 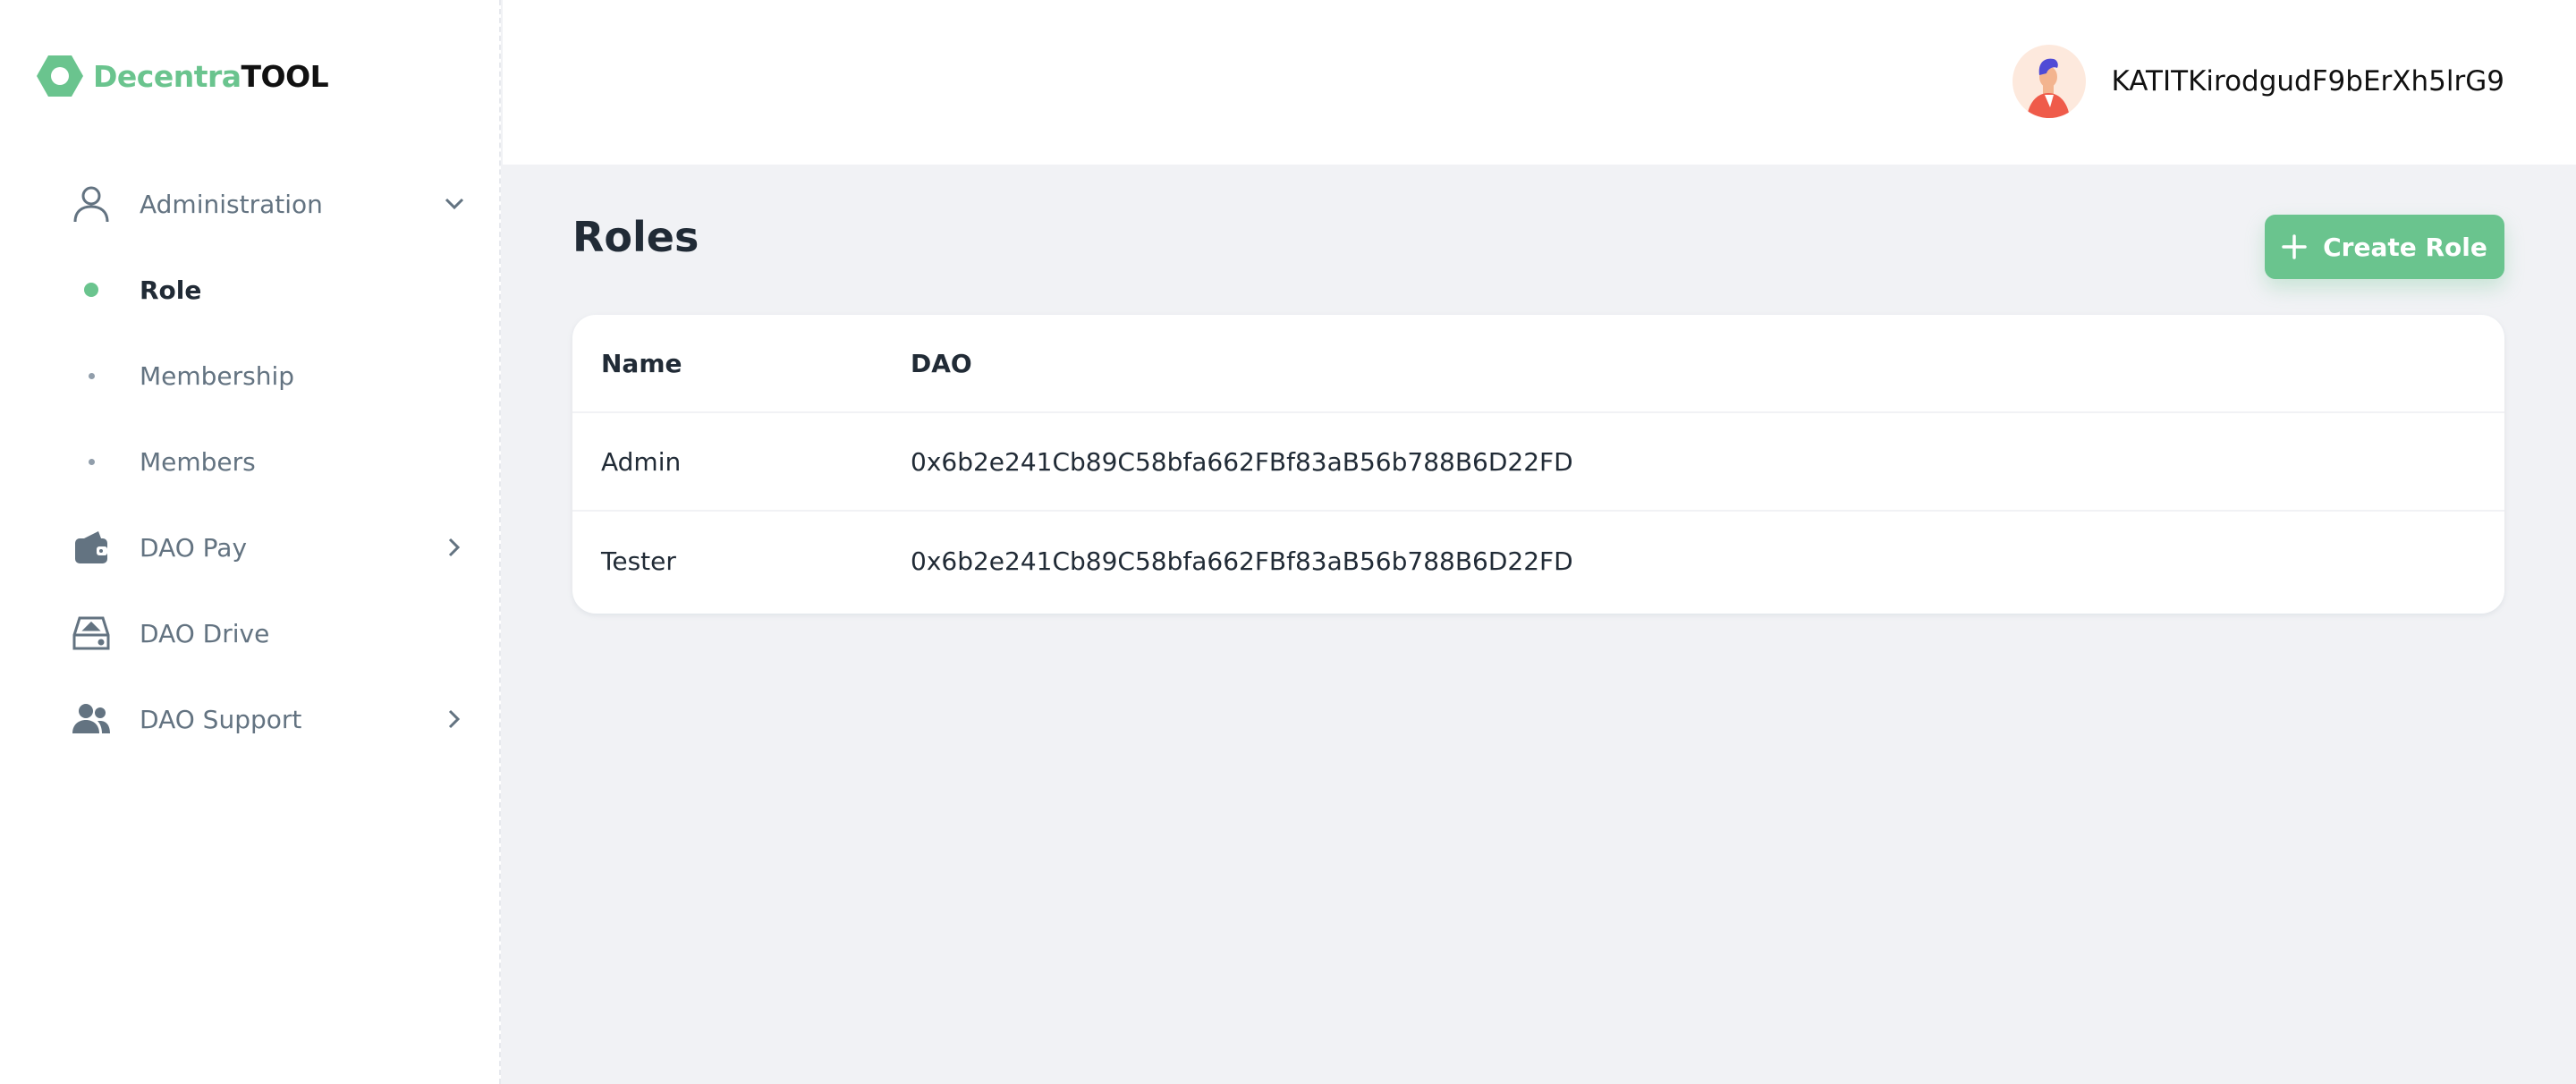 What do you see at coordinates (638, 561) in the screenshot?
I see `cell-role-name: Tester` at bounding box center [638, 561].